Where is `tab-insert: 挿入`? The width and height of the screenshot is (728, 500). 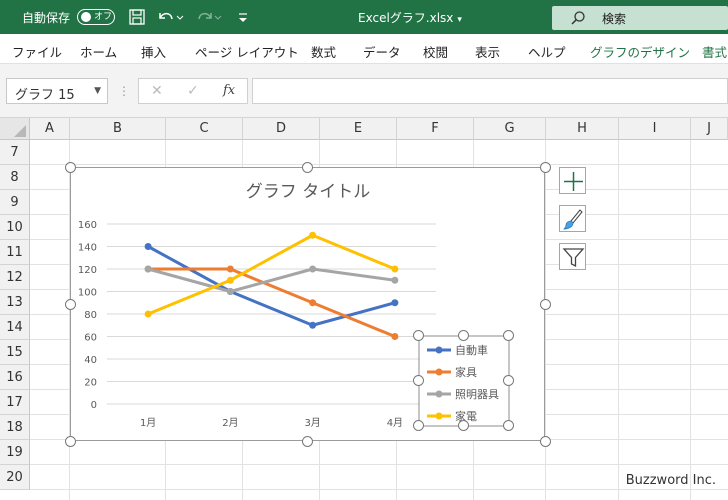 tab-insert: 挿入 is located at coordinates (153, 51).